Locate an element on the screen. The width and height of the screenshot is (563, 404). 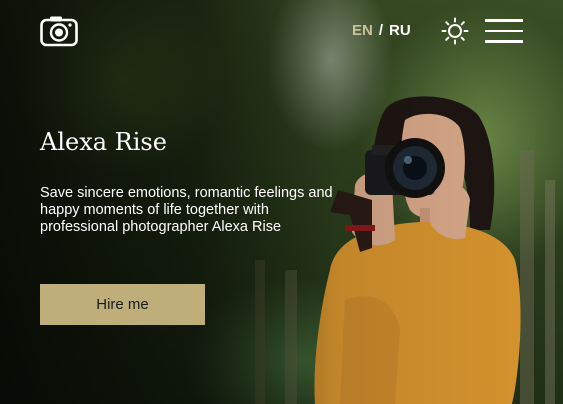
lang-ru-link: RU is located at coordinates (400, 30).